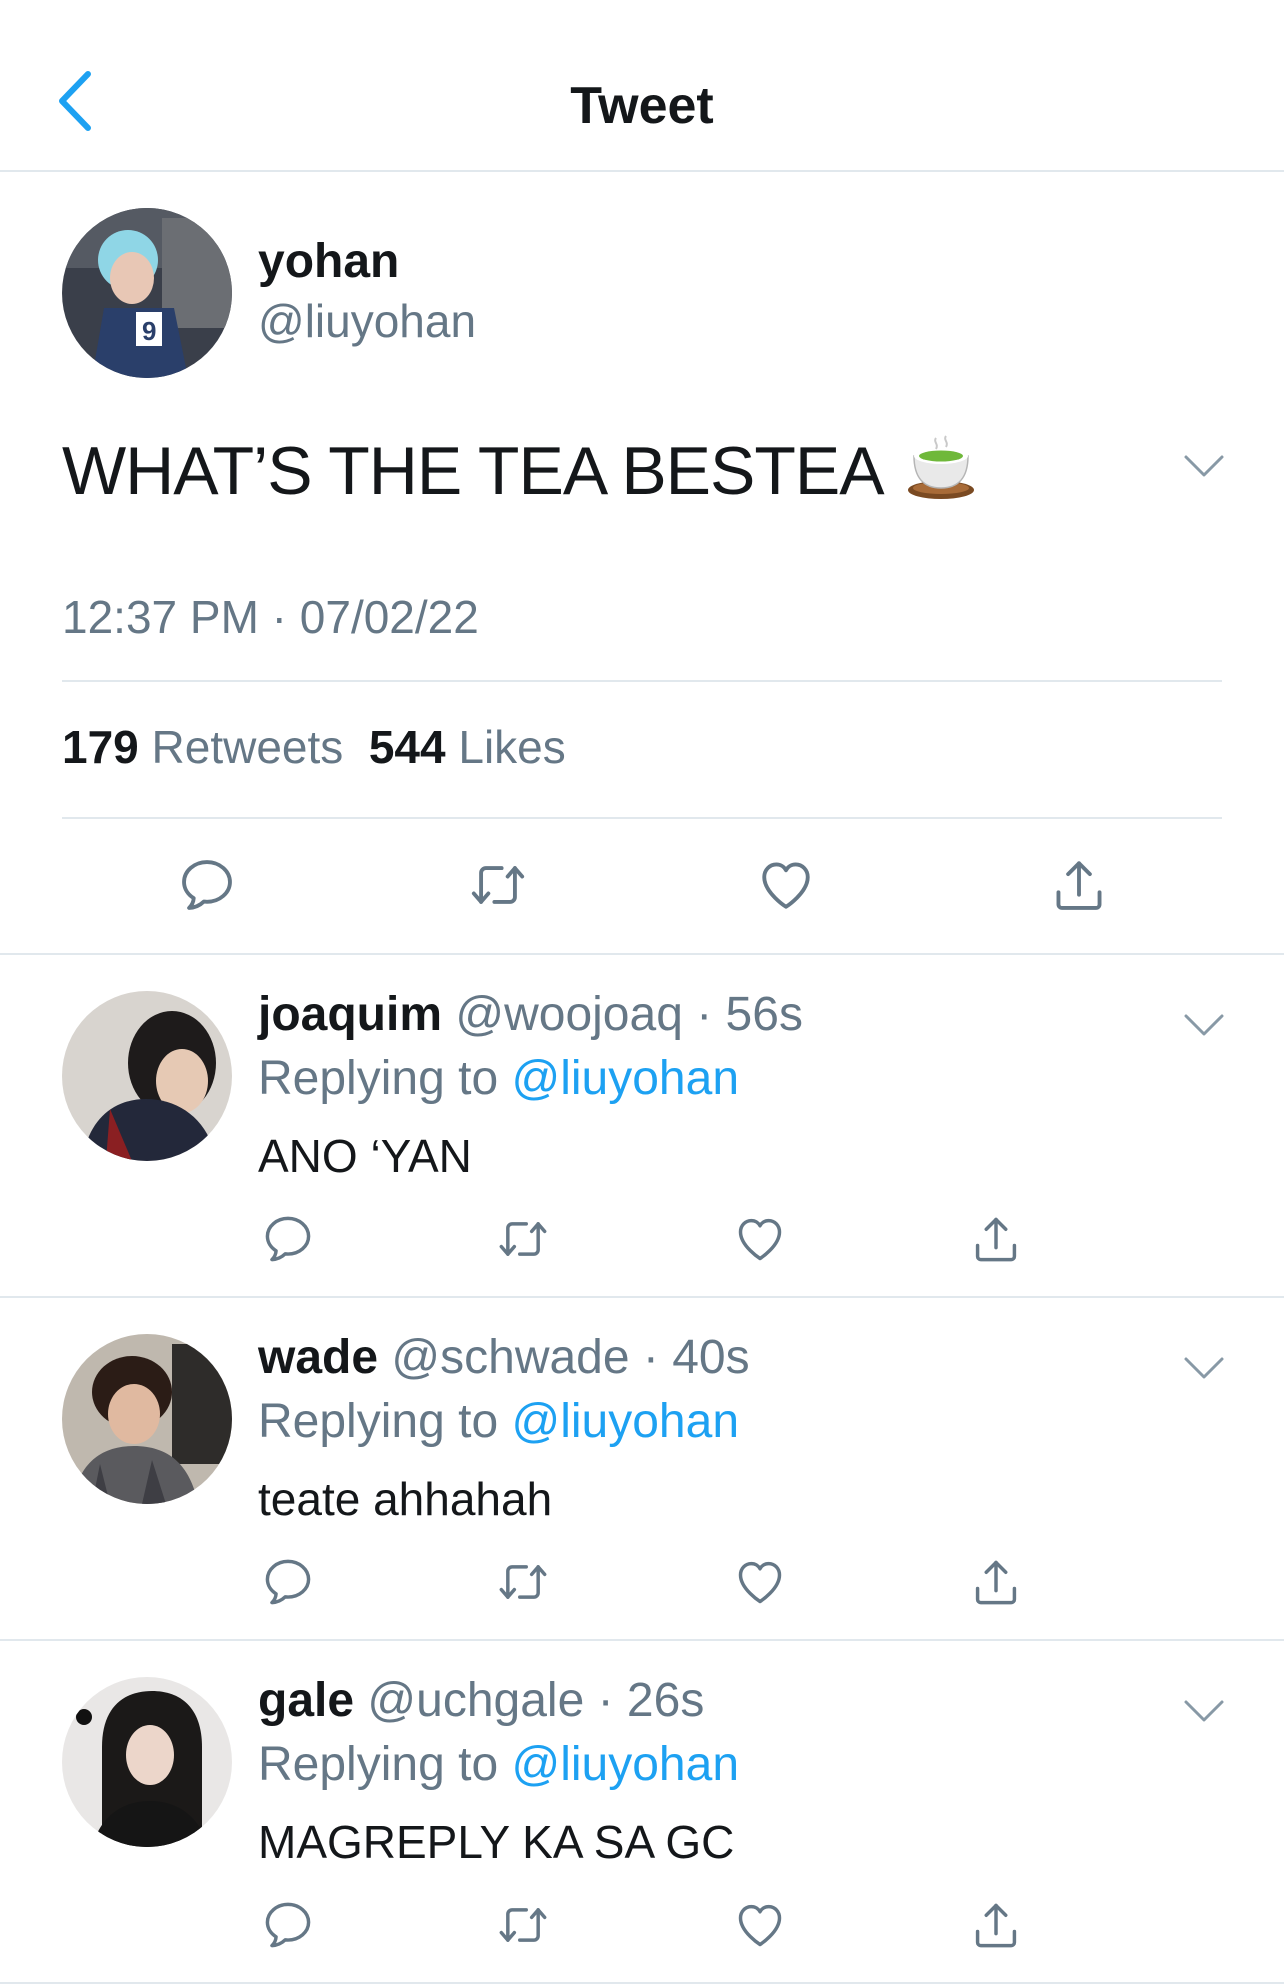 This screenshot has width=1284, height=1984. I want to click on display-name: wade, so click(318, 1357).